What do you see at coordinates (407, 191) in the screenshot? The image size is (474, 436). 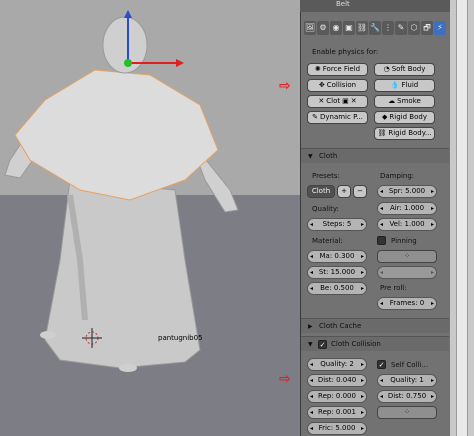 I see `spring-damping-field: Spr: 5.000` at bounding box center [407, 191].